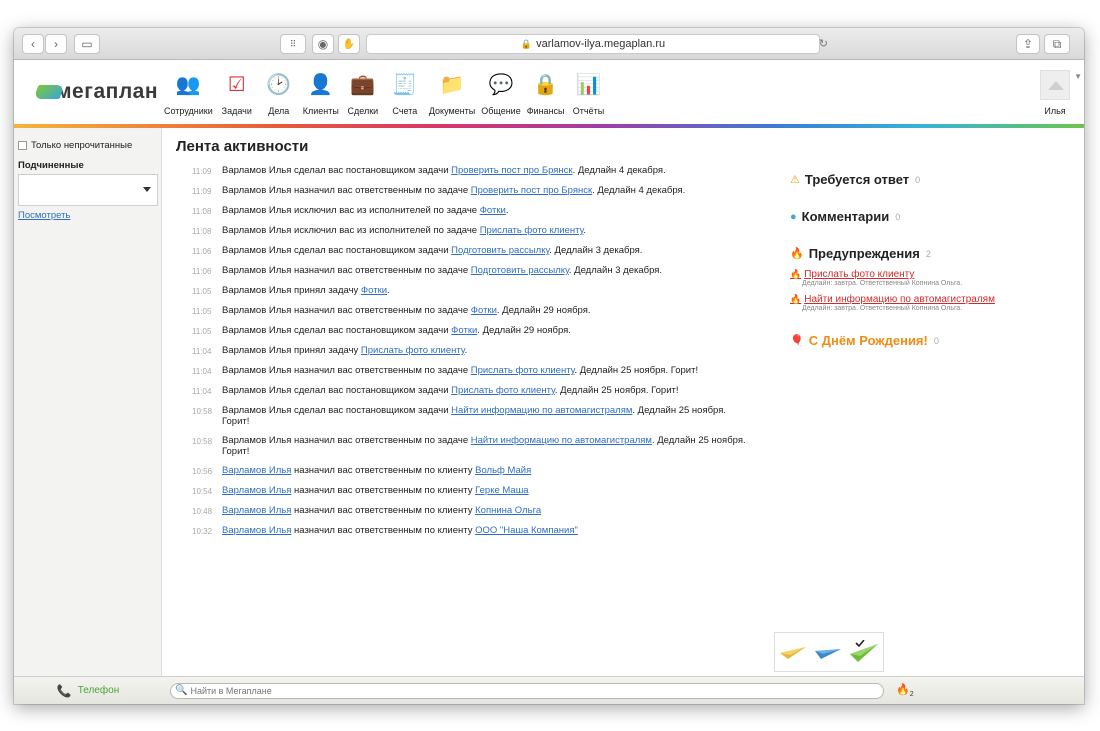  I want to click on nav-item-safe: 🔒 Финансы, so click(546, 91).